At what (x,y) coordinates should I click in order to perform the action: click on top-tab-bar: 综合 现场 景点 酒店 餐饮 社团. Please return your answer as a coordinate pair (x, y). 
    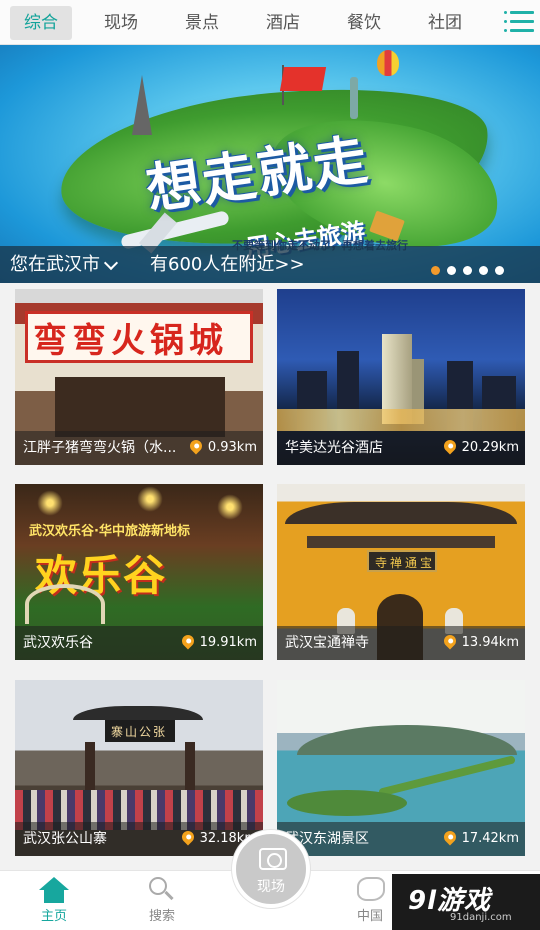
    Looking at the image, I should click on (270, 22).